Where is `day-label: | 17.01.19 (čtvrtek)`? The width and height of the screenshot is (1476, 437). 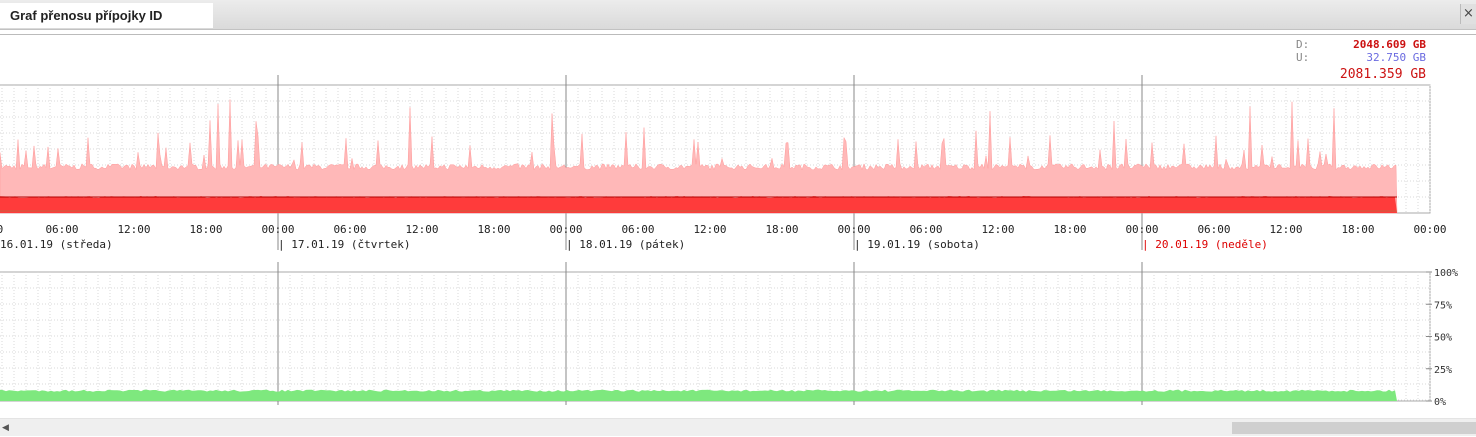
day-label: | 17.01.19 (čtvrtek) is located at coordinates (344, 244).